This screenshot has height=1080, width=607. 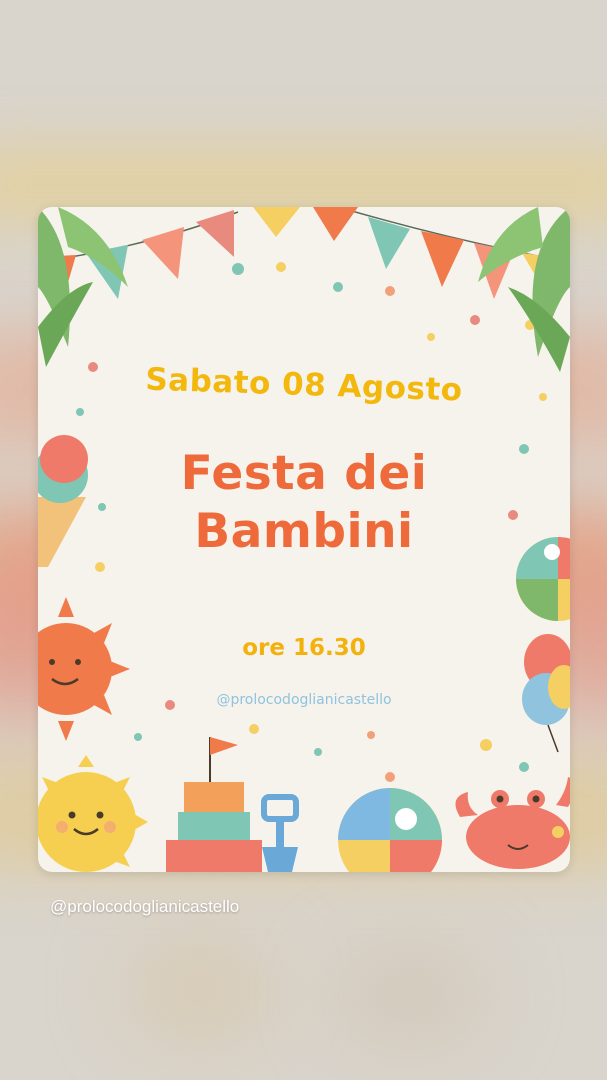 I want to click on event-title-line2: Bambini, so click(x=304, y=531).